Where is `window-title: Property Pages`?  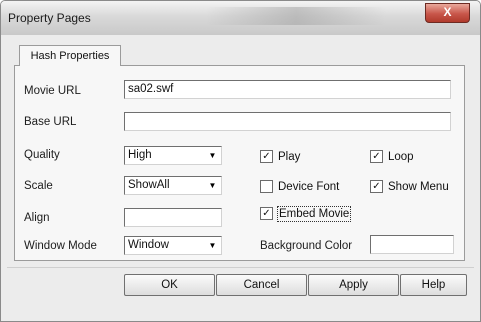 window-title: Property Pages is located at coordinates (49, 18).